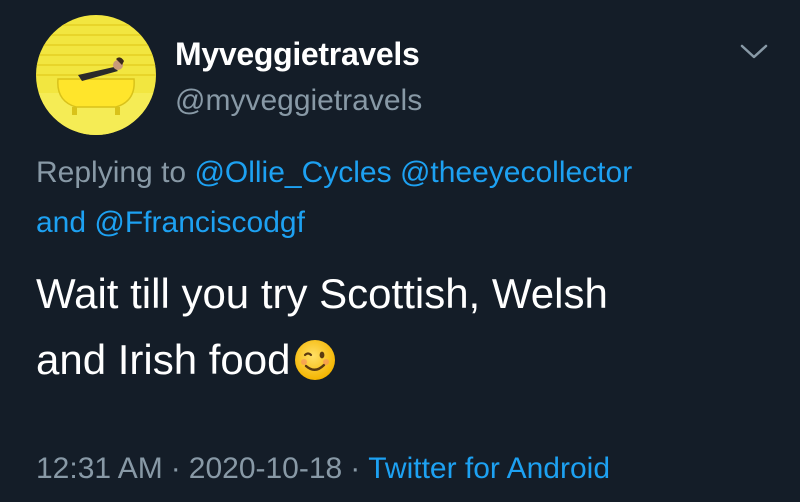 This screenshot has height=502, width=800. I want to click on avatar, so click(96, 75).